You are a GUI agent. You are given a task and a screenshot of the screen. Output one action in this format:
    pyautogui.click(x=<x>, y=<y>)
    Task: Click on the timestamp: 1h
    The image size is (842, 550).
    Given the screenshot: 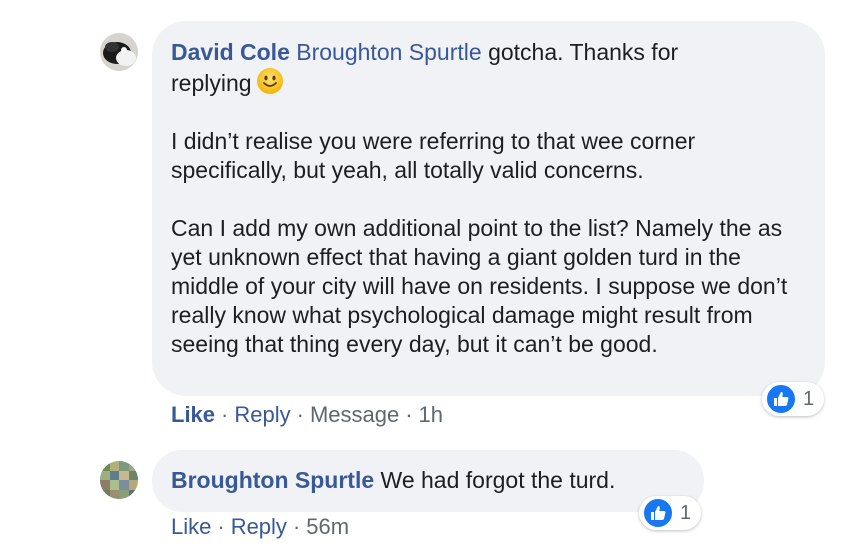 What is the action you would take?
    pyautogui.click(x=431, y=414)
    